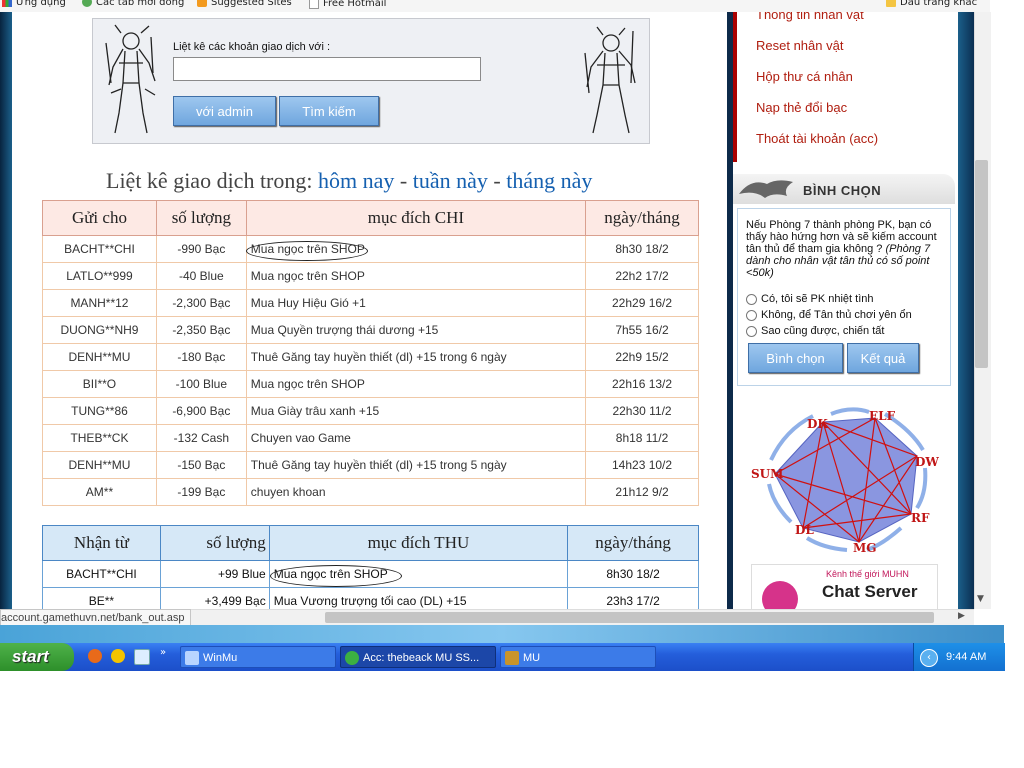  Describe the element at coordinates (101, 574) in the screenshot. I see `sender-name: BACHT**CHI` at that location.